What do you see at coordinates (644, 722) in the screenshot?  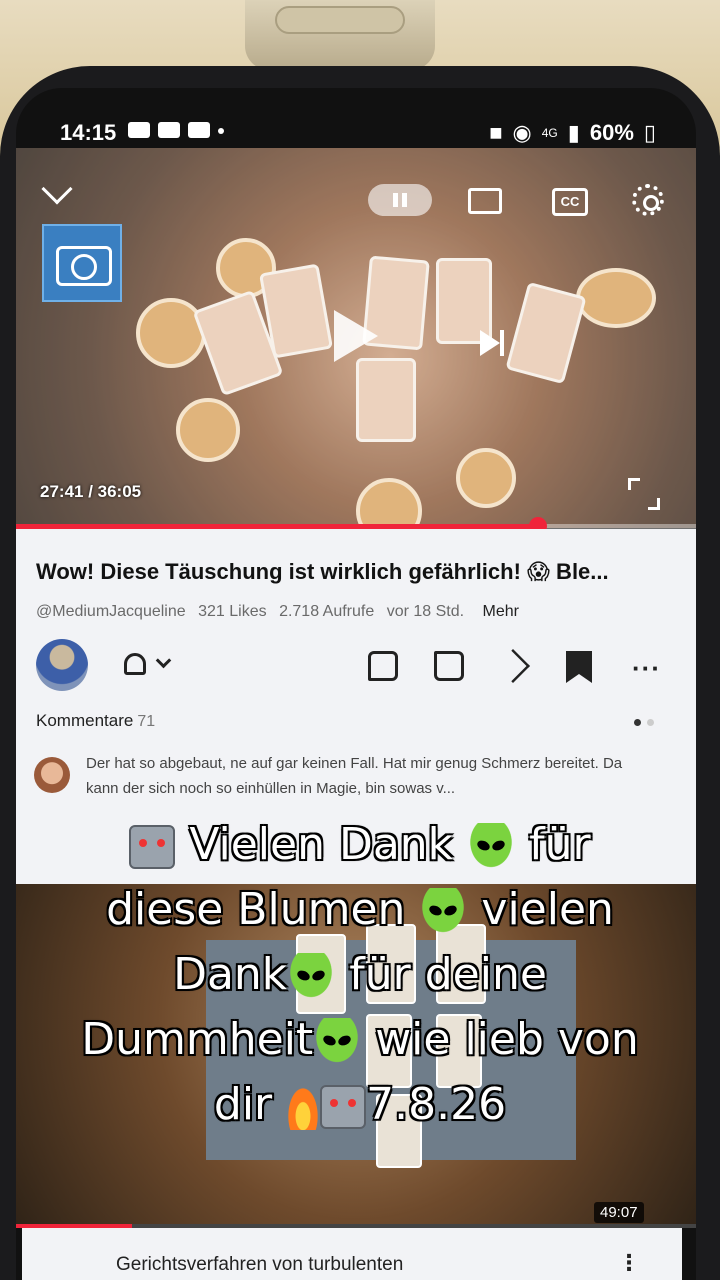 I see `comments-pager` at bounding box center [644, 722].